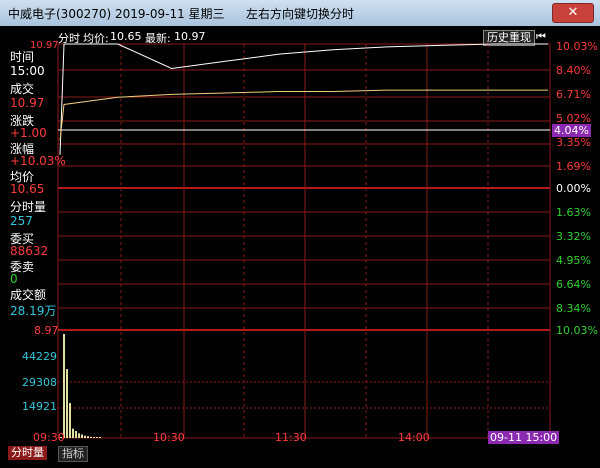  Describe the element at coordinates (573, 70) in the screenshot. I see `axis-up-1: 8.40%` at that location.